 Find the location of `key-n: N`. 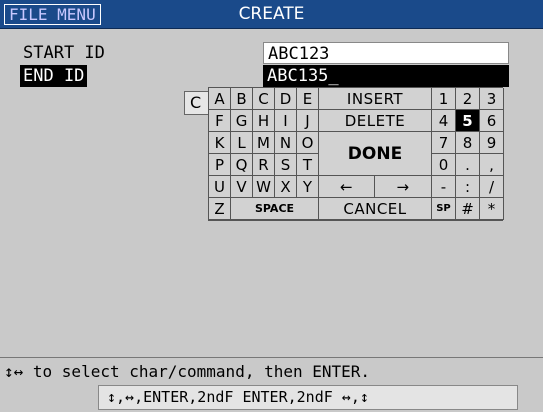

key-n: N is located at coordinates (286, 143).